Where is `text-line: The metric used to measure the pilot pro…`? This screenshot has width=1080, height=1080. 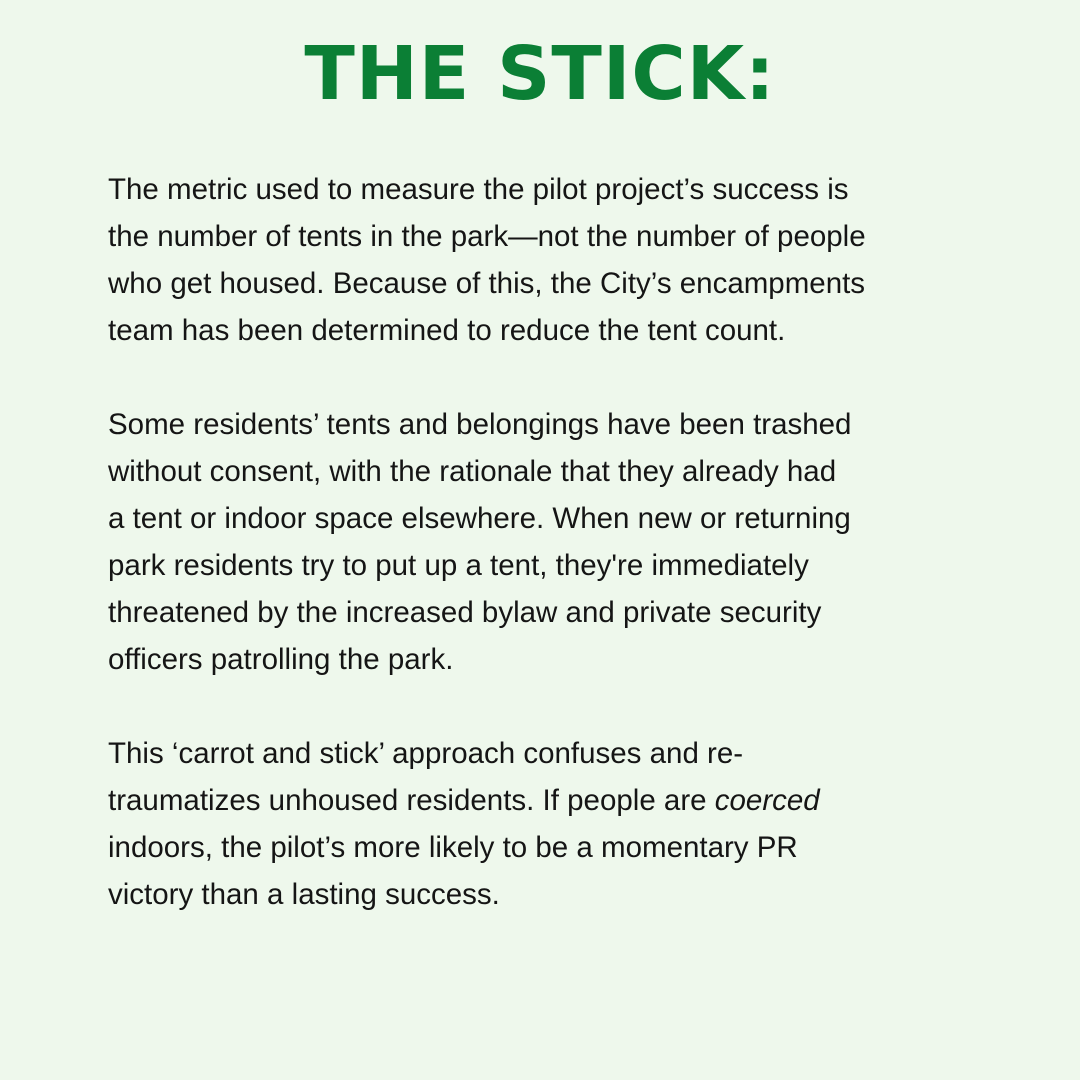 text-line: The metric used to measure the pilot pro… is located at coordinates (478, 189).